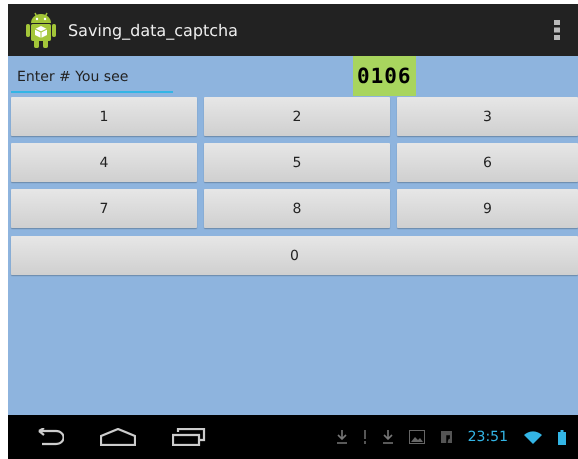 The image size is (578, 459). I want to click on app-title: Saving_data_captcha, so click(153, 30).